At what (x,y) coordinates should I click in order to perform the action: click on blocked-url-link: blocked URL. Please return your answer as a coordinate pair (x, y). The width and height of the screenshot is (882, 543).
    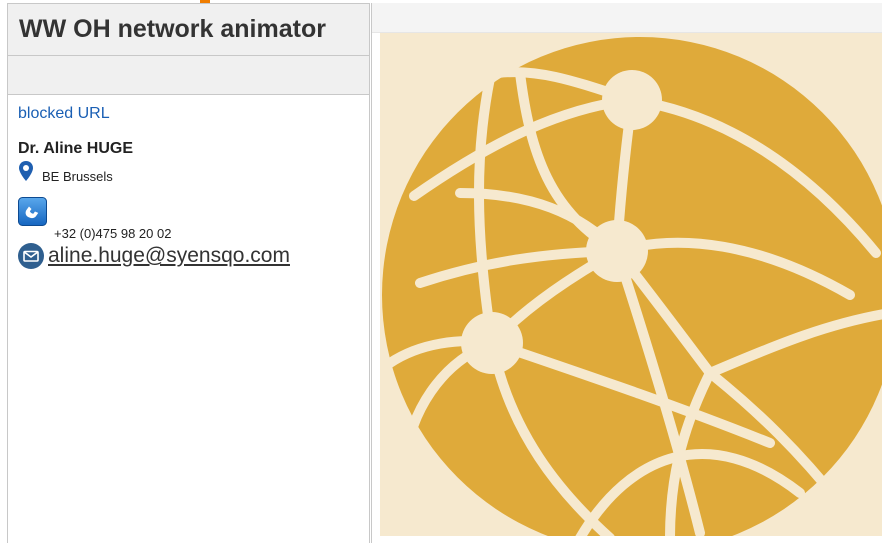
    Looking at the image, I should click on (64, 114).